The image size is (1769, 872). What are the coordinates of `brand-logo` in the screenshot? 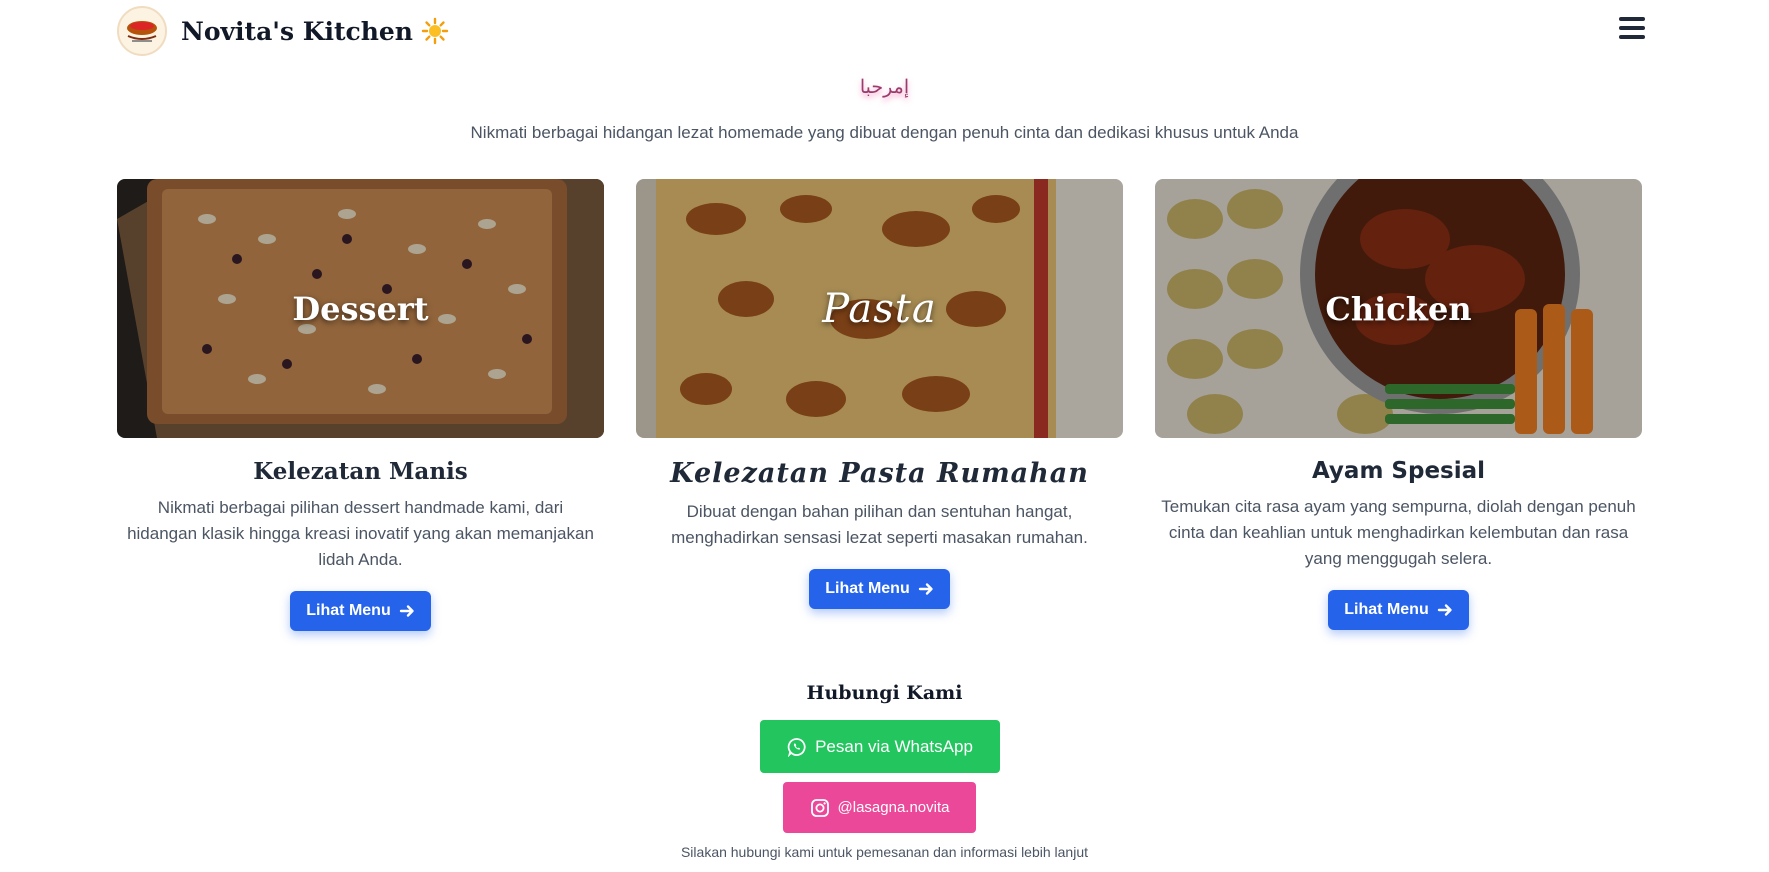 It's located at (142, 31).